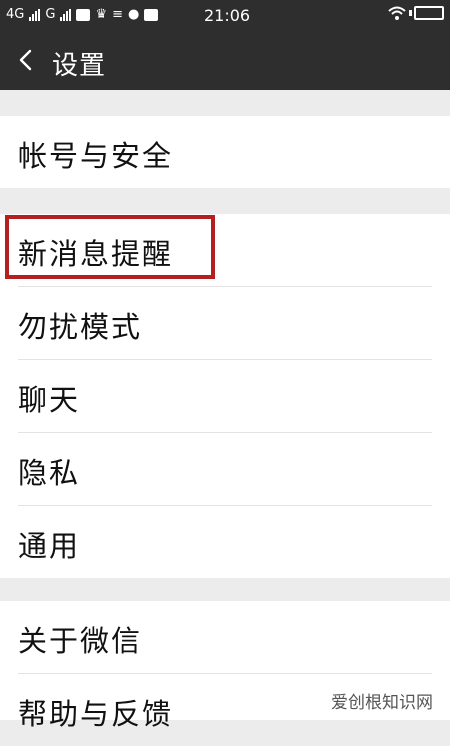  What do you see at coordinates (79, 66) in the screenshot?
I see `page-title: 设置` at bounding box center [79, 66].